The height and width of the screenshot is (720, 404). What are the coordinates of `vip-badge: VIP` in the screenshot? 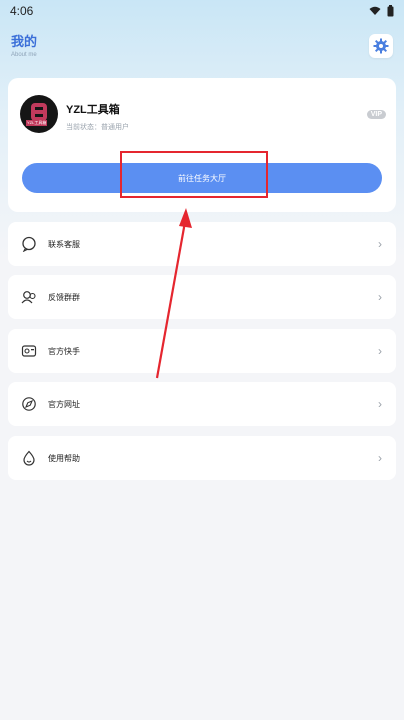 It's located at (376, 114).